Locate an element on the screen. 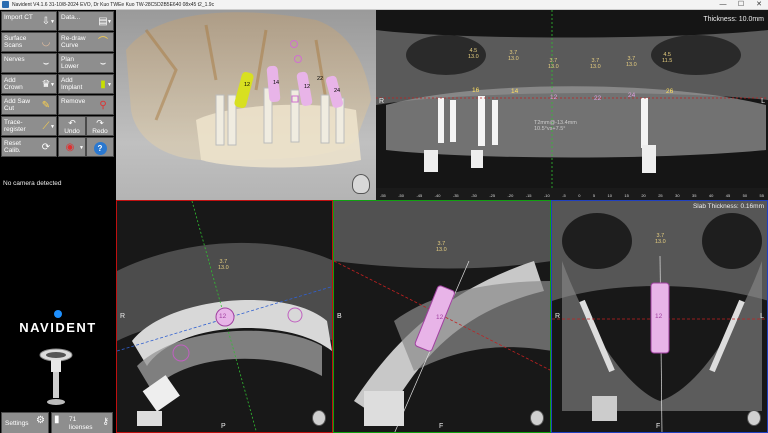 The image size is (768, 433). nerves-label: Nerves is located at coordinates (14, 59).